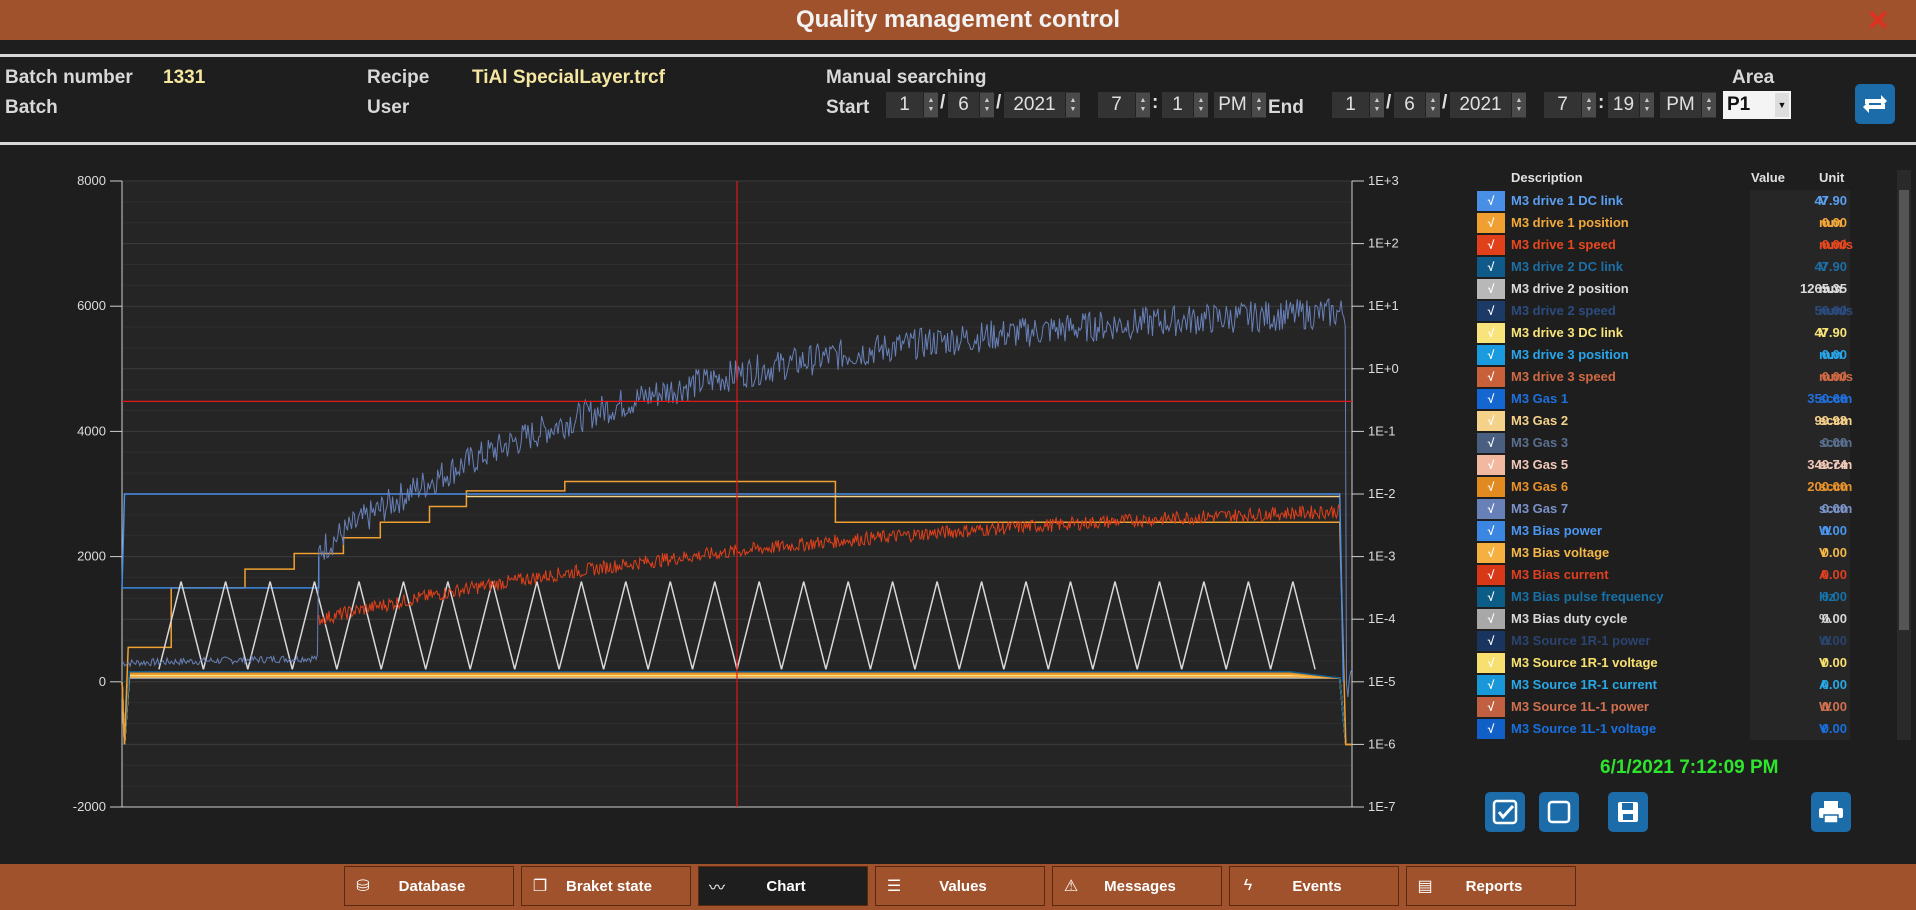 The image size is (1916, 910). I want to click on chevron-down-icon: ▼, so click(1782, 105).